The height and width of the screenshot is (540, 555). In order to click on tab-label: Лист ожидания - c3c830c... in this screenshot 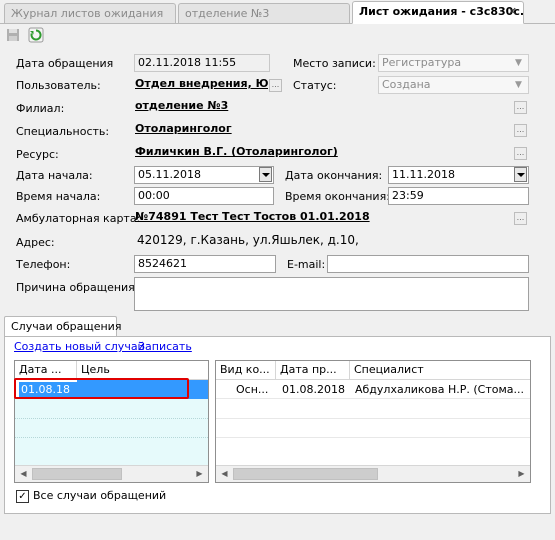, I will do `click(441, 11)`.